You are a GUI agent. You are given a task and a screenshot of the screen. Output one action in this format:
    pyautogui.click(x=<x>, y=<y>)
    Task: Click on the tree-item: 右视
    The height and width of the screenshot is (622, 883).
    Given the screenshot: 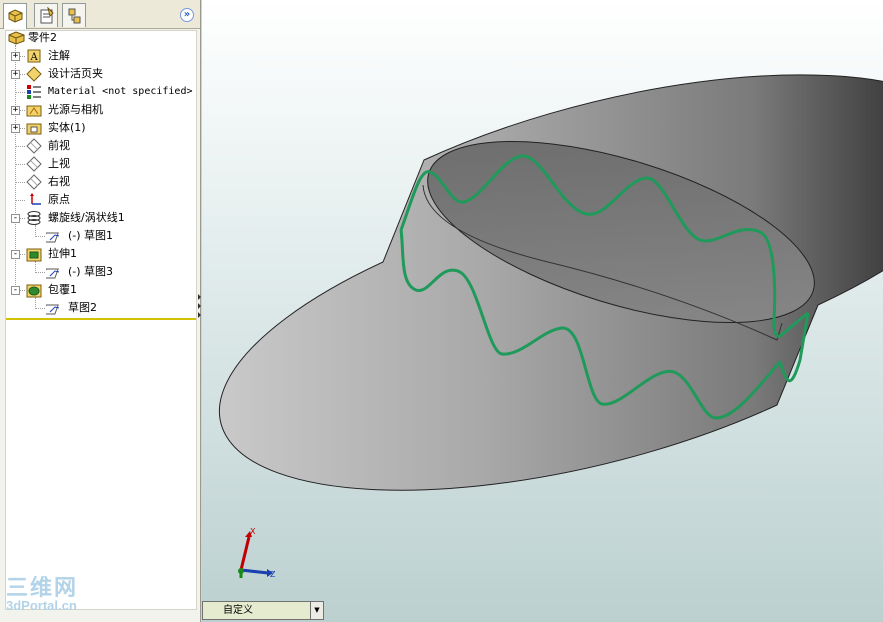 What is the action you would take?
    pyautogui.click(x=101, y=182)
    